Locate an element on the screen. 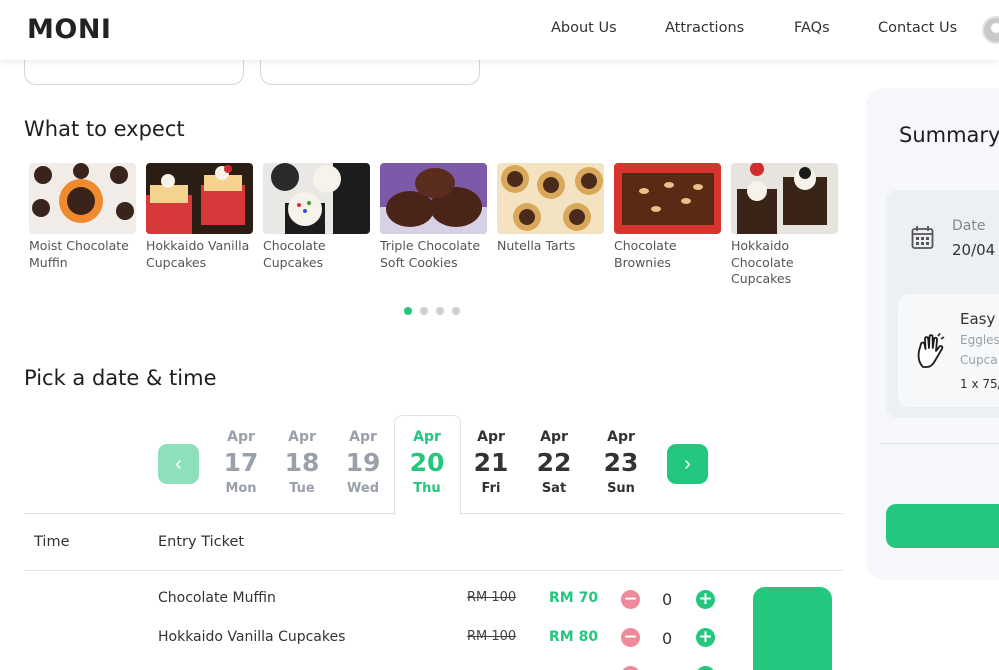 The width and height of the screenshot is (999, 670). prev-week-button: ‹ is located at coordinates (178, 464).